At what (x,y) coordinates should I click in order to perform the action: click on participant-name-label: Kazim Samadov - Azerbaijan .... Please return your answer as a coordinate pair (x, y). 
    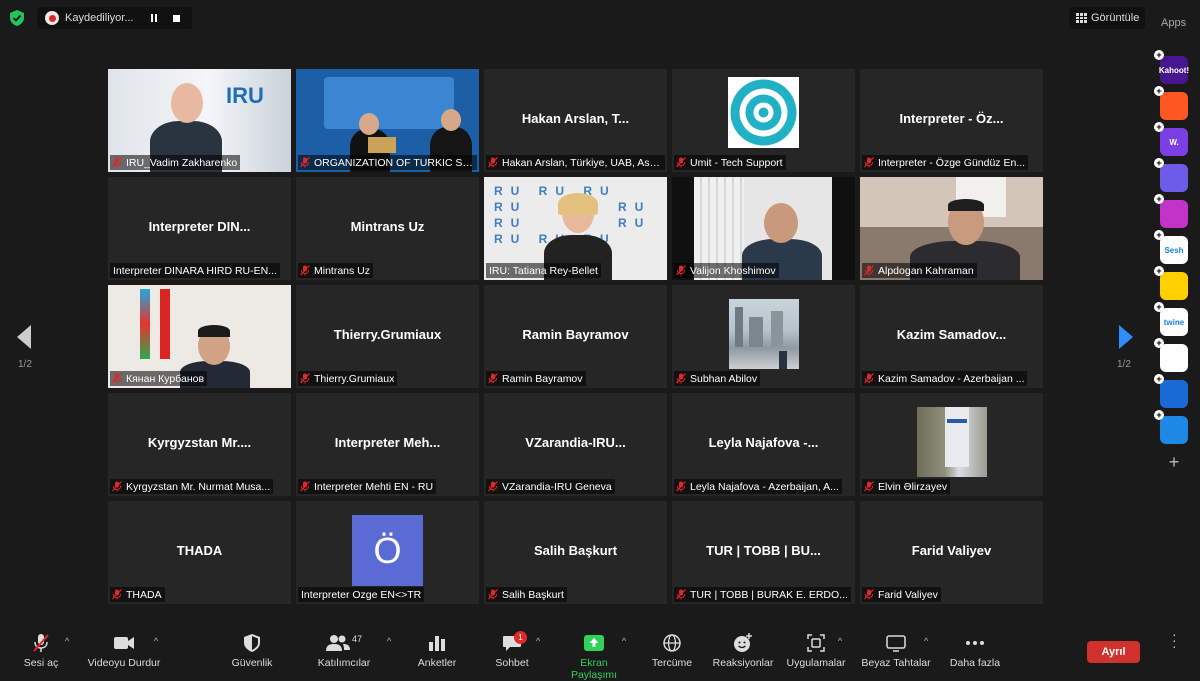
    Looking at the image, I should click on (945, 378).